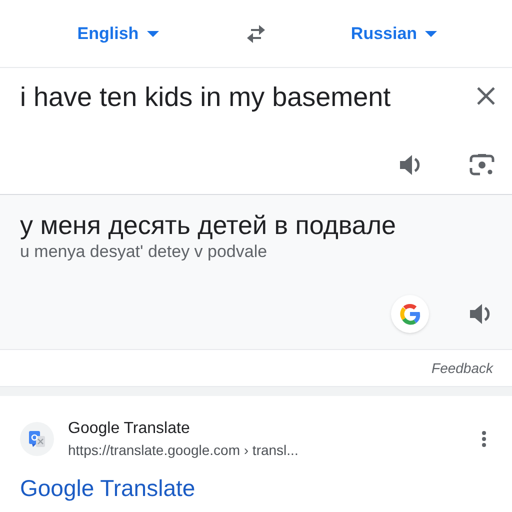 The image size is (512, 512). What do you see at coordinates (143, 252) in the screenshot?
I see `transliteration-text: u menya desyat' detey v podvale` at bounding box center [143, 252].